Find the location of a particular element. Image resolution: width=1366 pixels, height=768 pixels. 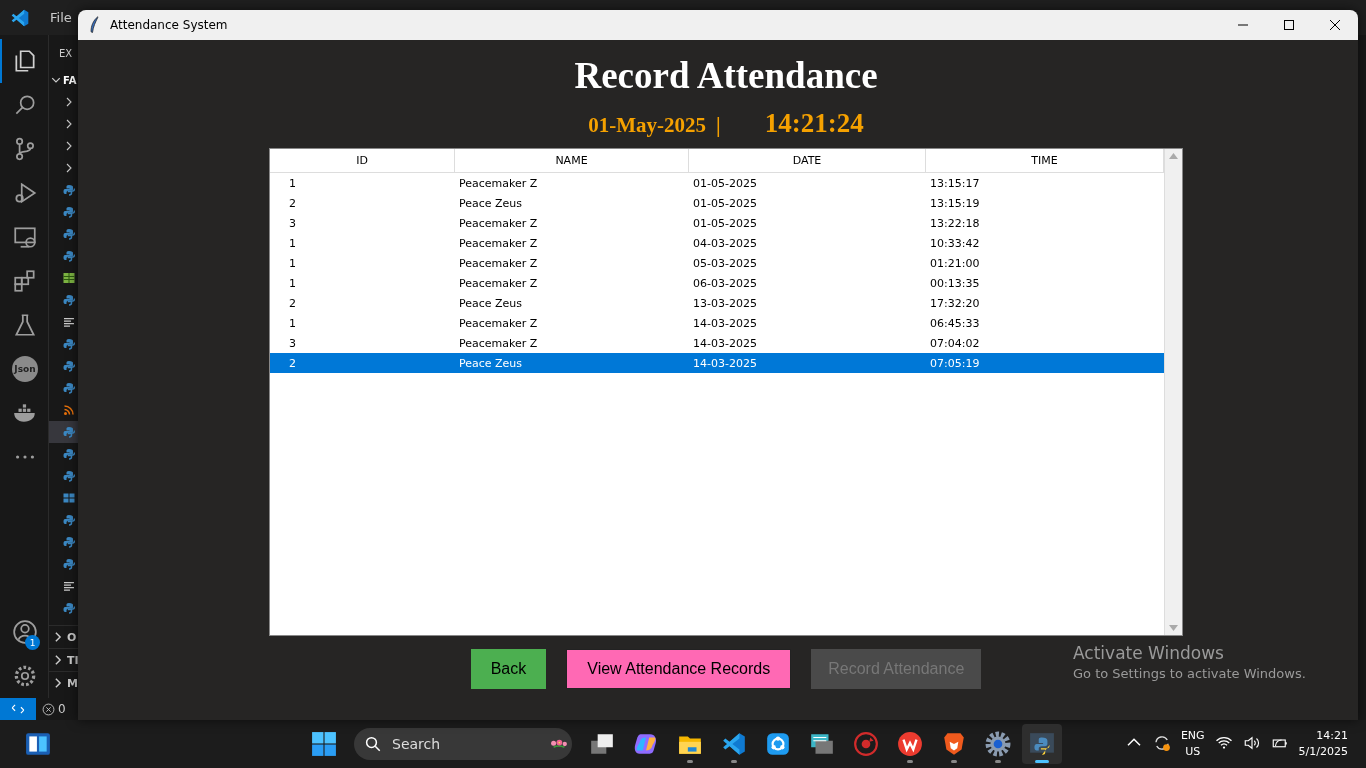

activation-message: Go to Settings to activate Windows. is located at coordinates (1189, 673).